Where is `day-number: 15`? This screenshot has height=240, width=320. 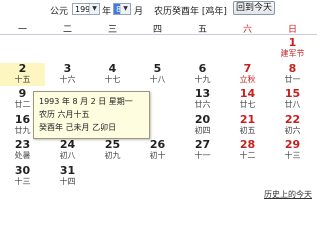 day-number: 15 is located at coordinates (292, 93).